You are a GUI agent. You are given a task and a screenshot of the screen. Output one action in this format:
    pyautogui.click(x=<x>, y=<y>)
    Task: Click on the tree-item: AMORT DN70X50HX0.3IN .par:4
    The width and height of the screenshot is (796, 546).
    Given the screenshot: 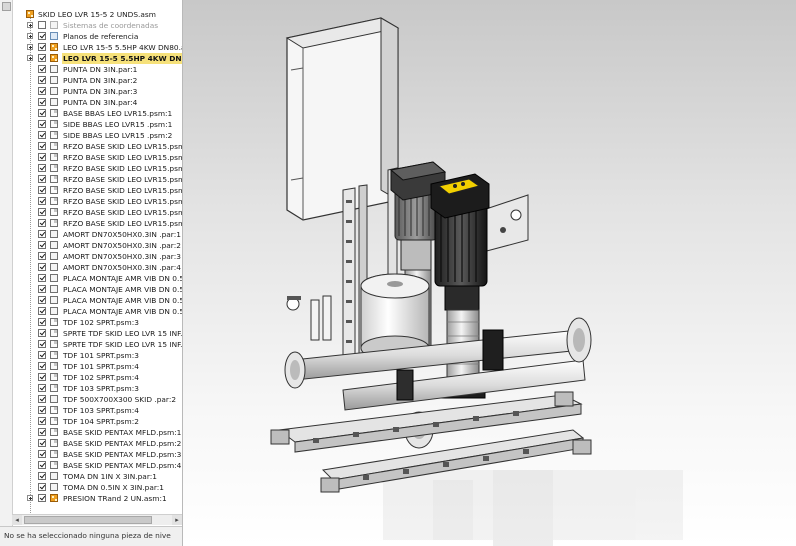 What is the action you would take?
    pyautogui.click(x=91, y=267)
    